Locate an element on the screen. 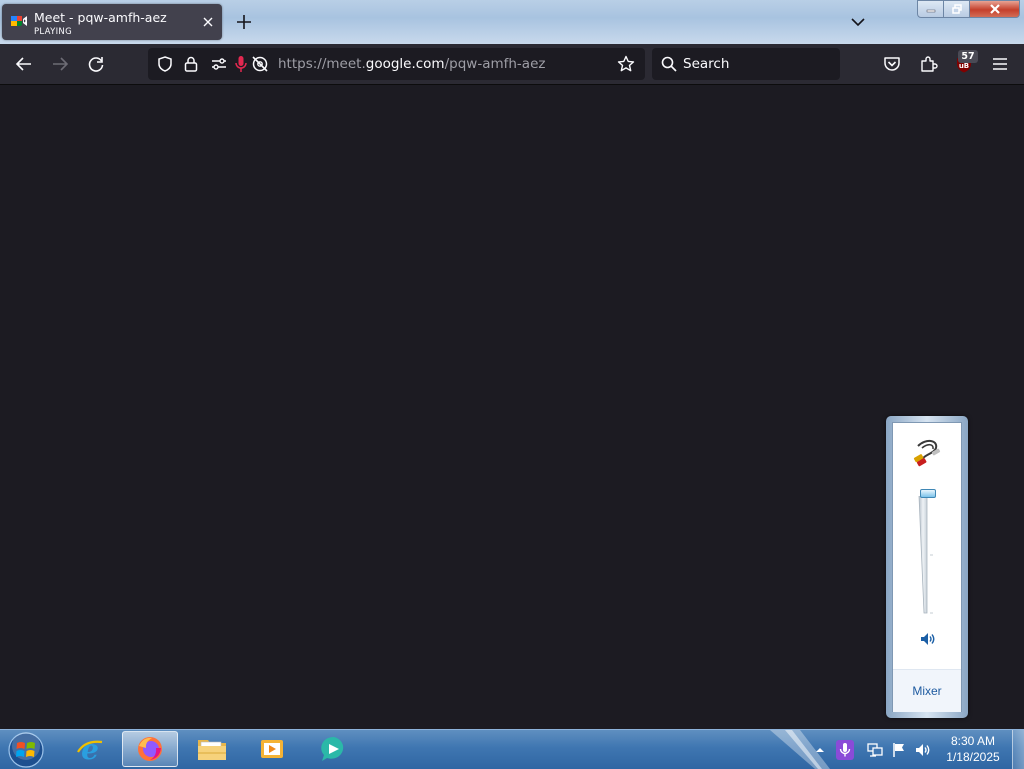  bookmark-star-icon is located at coordinates (626, 64).